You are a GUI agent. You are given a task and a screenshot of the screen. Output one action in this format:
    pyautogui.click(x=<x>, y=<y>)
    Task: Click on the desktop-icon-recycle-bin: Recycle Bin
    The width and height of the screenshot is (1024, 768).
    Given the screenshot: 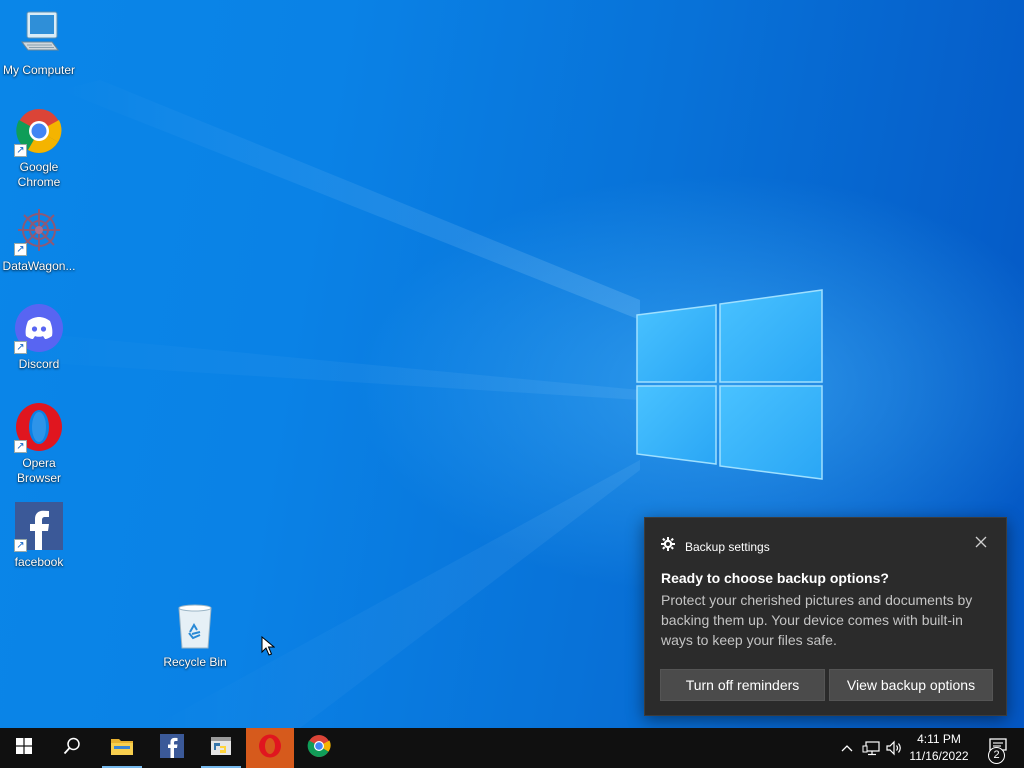 What is the action you would take?
    pyautogui.click(x=195, y=636)
    